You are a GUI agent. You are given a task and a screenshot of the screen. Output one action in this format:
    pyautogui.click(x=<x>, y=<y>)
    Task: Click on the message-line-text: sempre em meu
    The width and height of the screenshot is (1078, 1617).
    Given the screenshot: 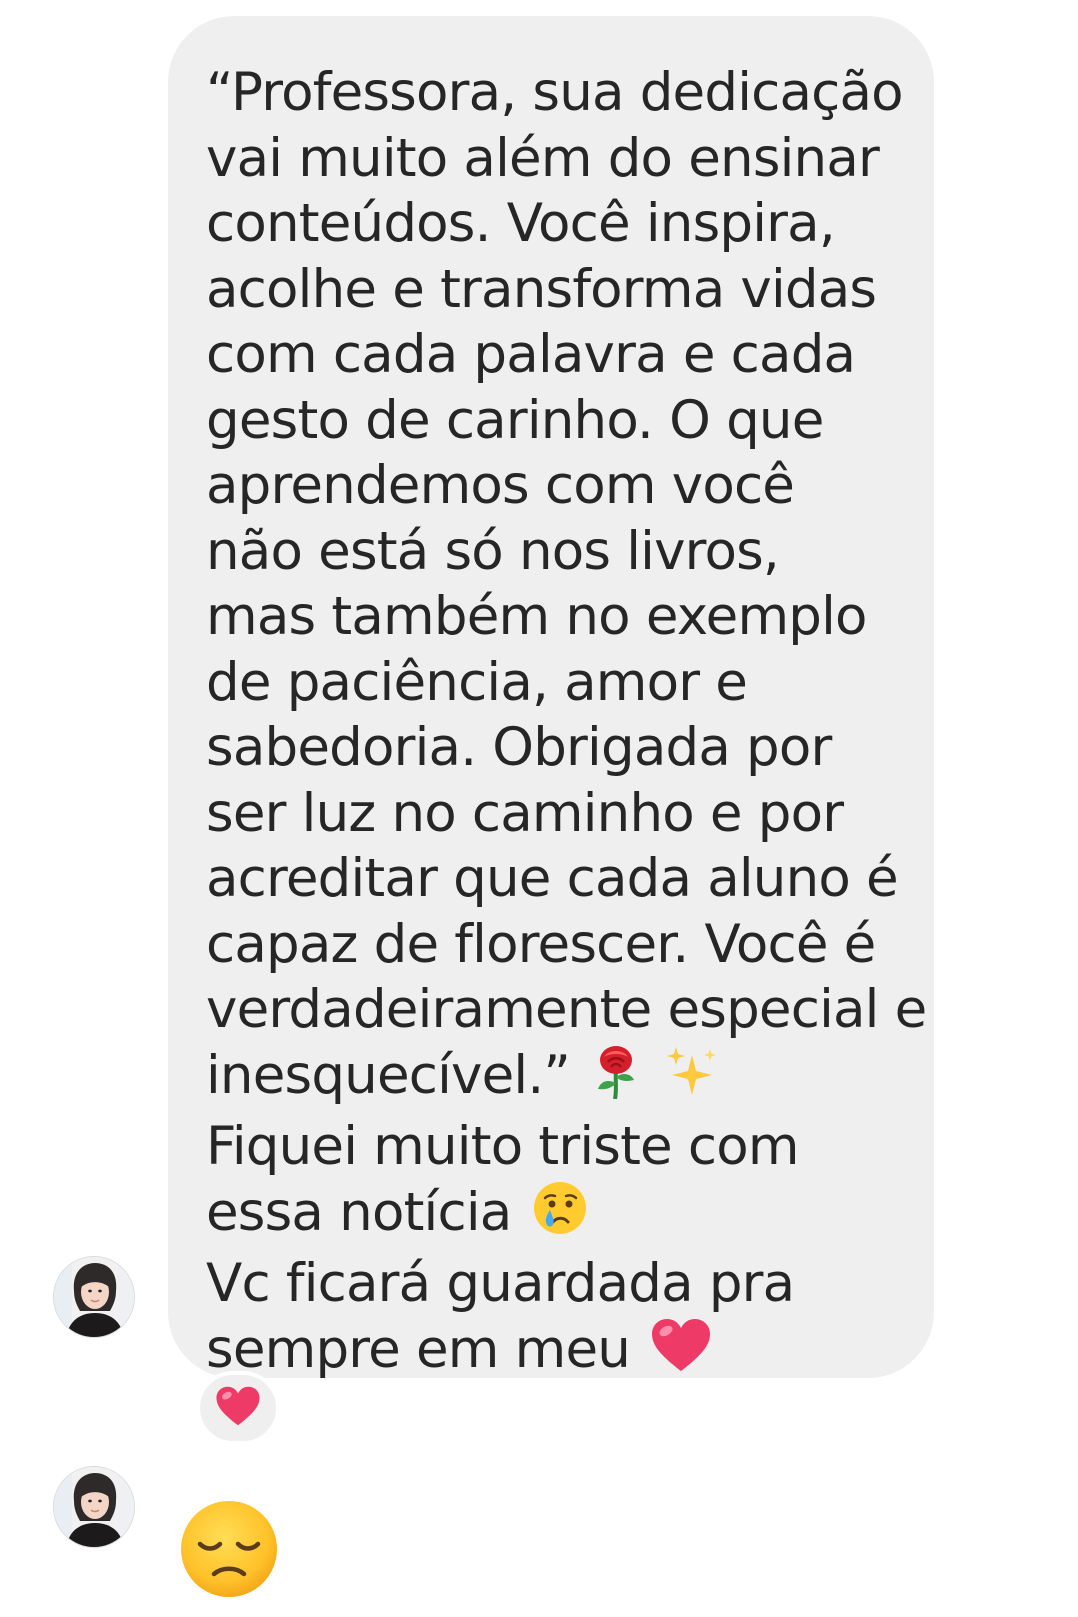 What is the action you would take?
    pyautogui.click(x=418, y=1349)
    